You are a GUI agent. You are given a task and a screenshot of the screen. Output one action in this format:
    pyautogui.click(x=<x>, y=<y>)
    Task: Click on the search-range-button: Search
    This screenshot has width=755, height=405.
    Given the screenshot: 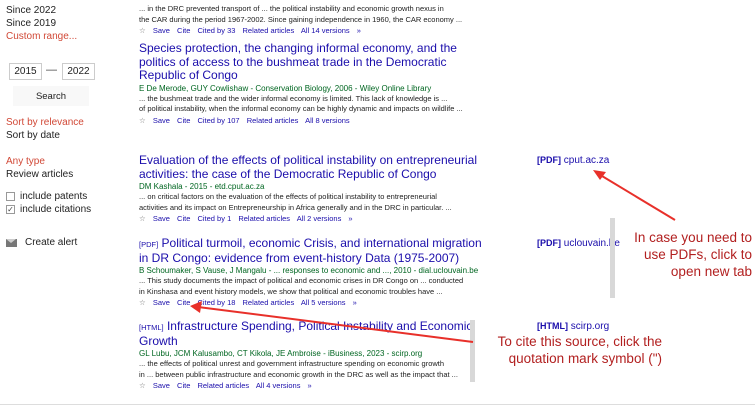 What is the action you would take?
    pyautogui.click(x=51, y=96)
    